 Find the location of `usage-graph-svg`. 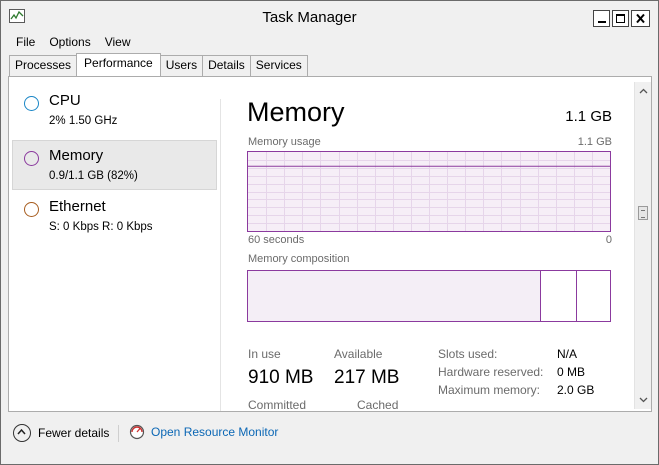

usage-graph-svg is located at coordinates (429, 191).